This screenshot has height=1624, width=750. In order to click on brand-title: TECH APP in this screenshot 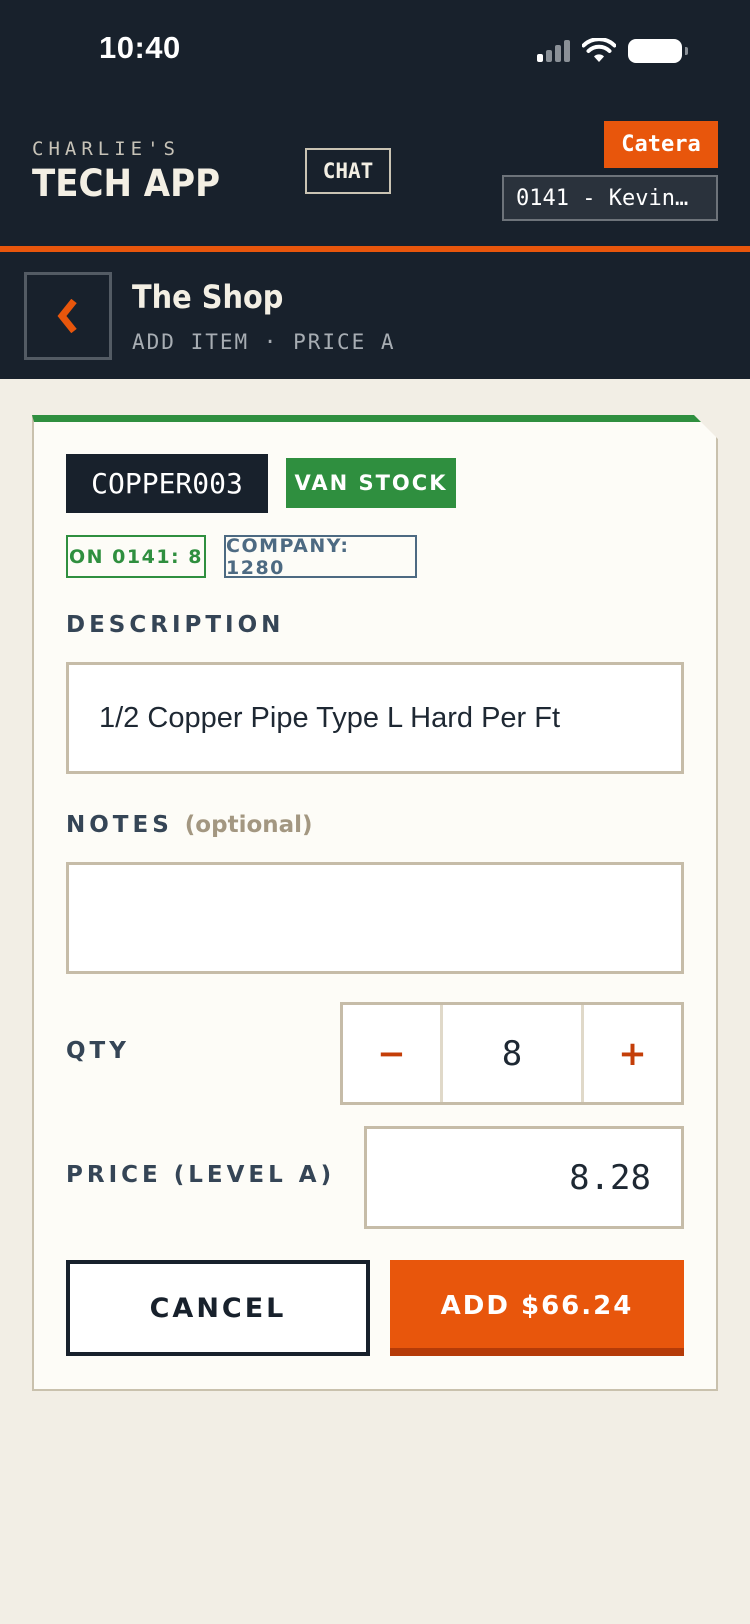, I will do `click(126, 183)`.